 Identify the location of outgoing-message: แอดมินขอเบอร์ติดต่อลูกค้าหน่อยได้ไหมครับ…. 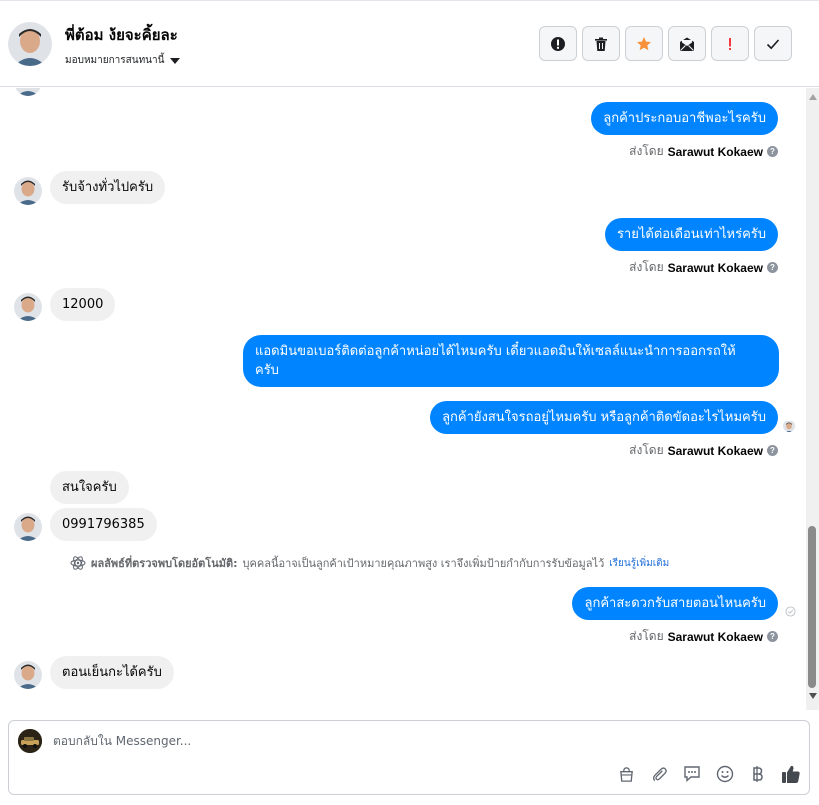
(511, 361).